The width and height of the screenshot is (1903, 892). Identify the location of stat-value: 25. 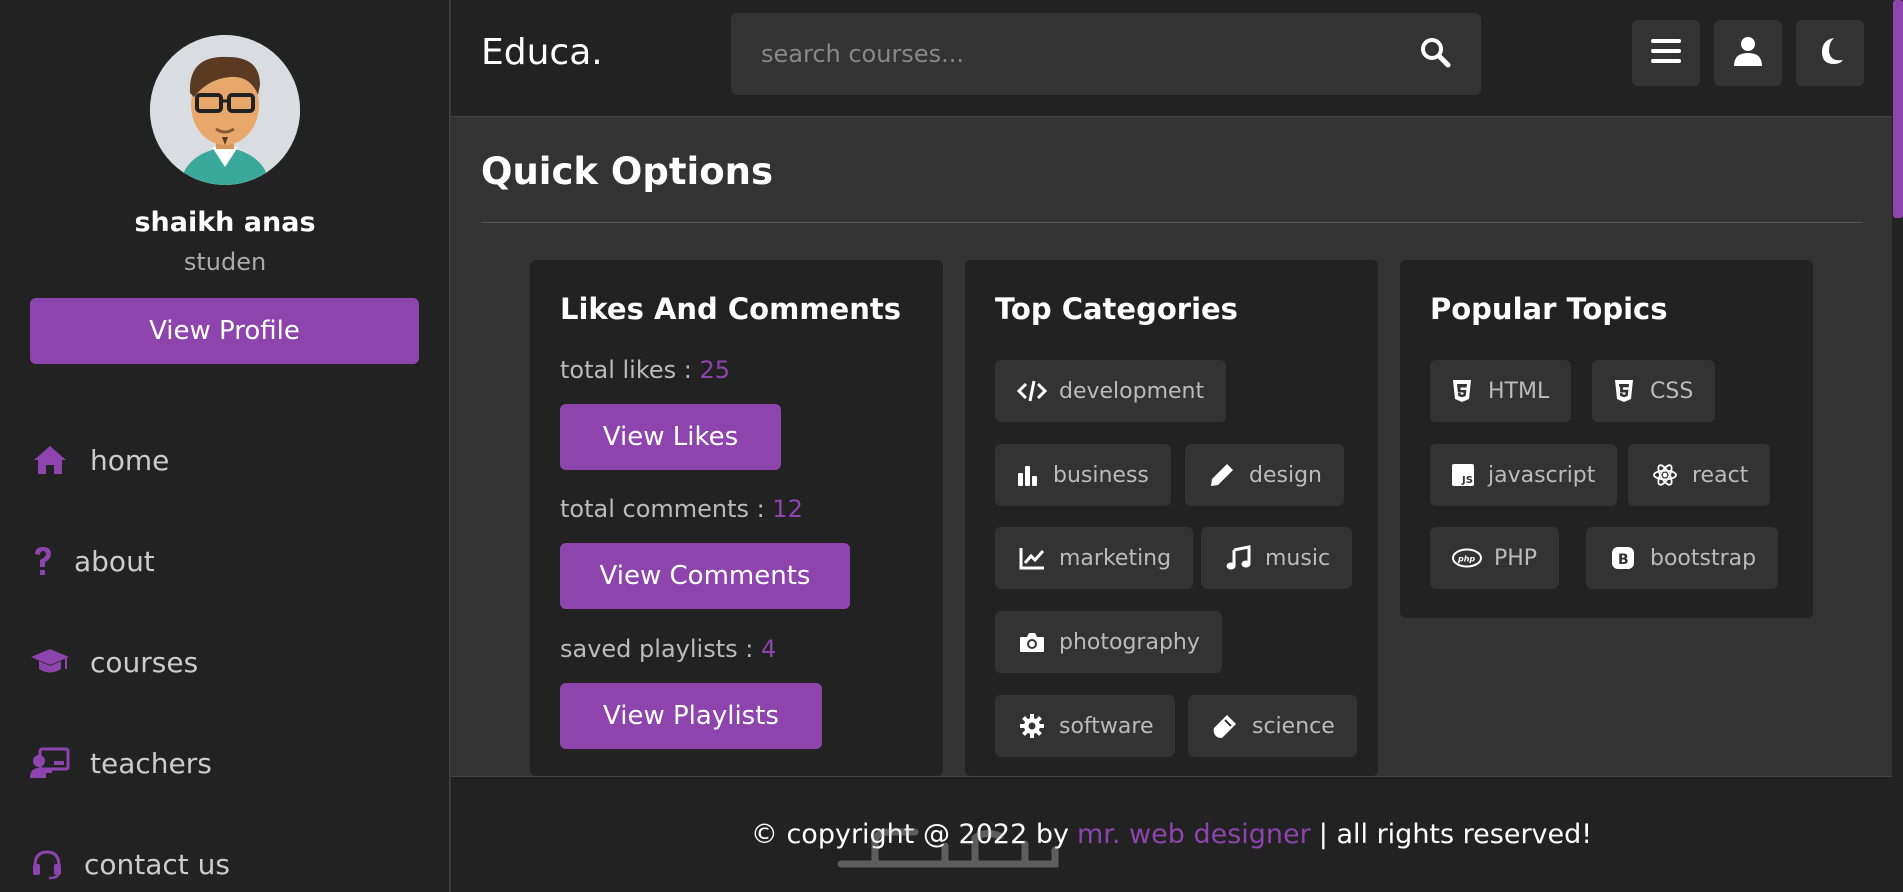
(715, 370).